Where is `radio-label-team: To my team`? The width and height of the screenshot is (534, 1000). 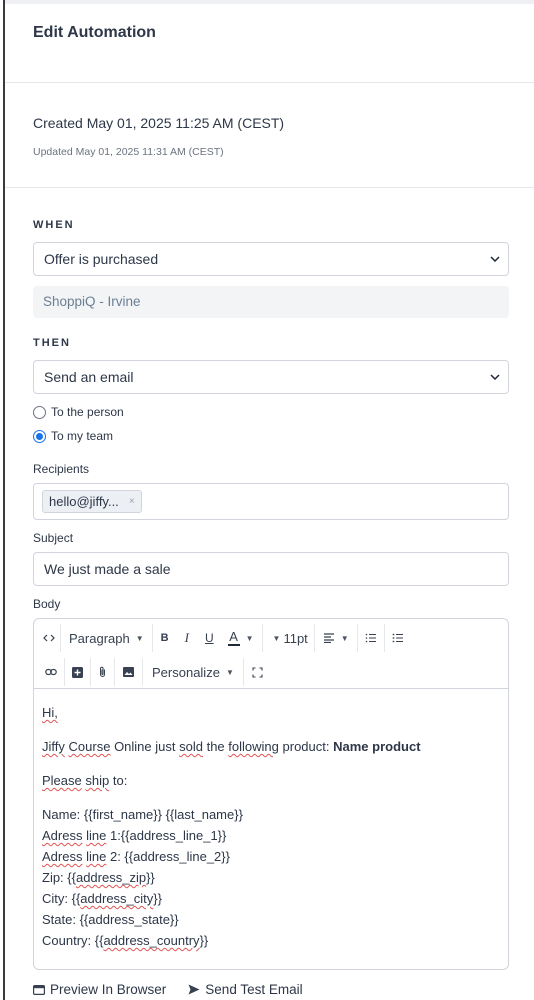 radio-label-team: To my team is located at coordinates (82, 436).